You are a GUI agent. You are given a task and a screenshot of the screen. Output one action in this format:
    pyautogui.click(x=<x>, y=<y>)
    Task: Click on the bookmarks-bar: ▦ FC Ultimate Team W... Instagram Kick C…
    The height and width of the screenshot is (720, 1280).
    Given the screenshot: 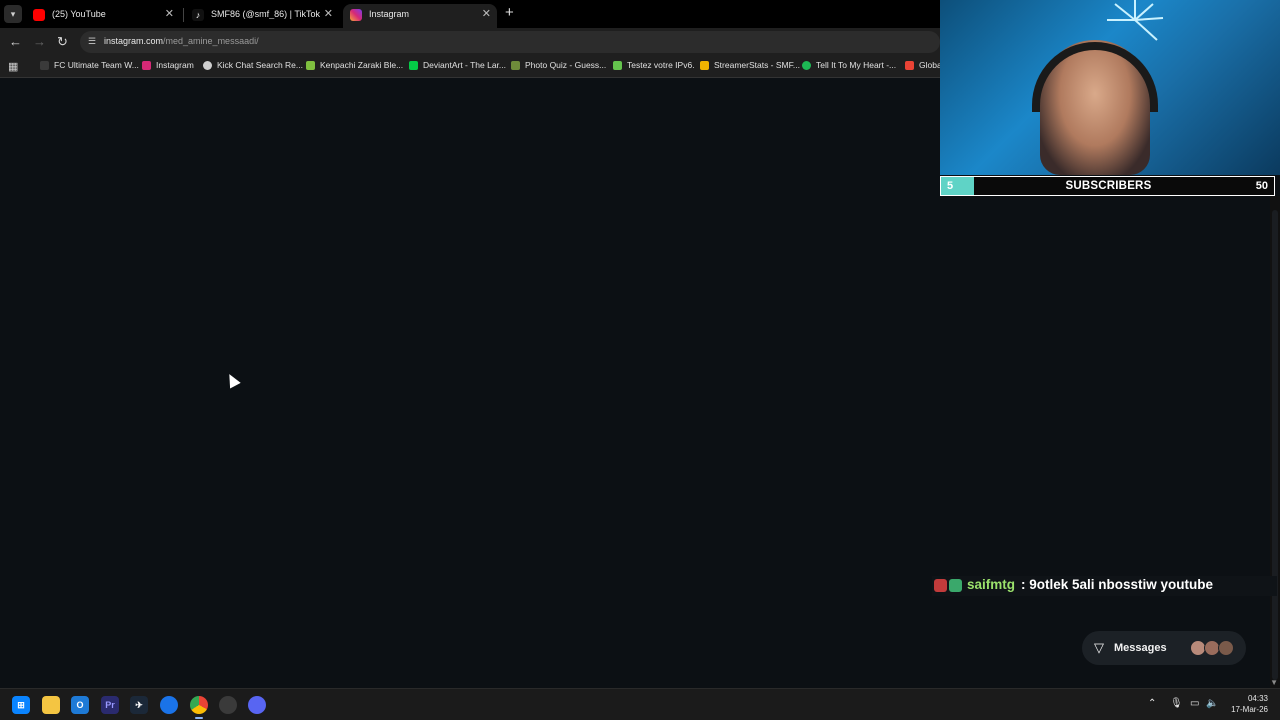 What is the action you would take?
    pyautogui.click(x=470, y=67)
    